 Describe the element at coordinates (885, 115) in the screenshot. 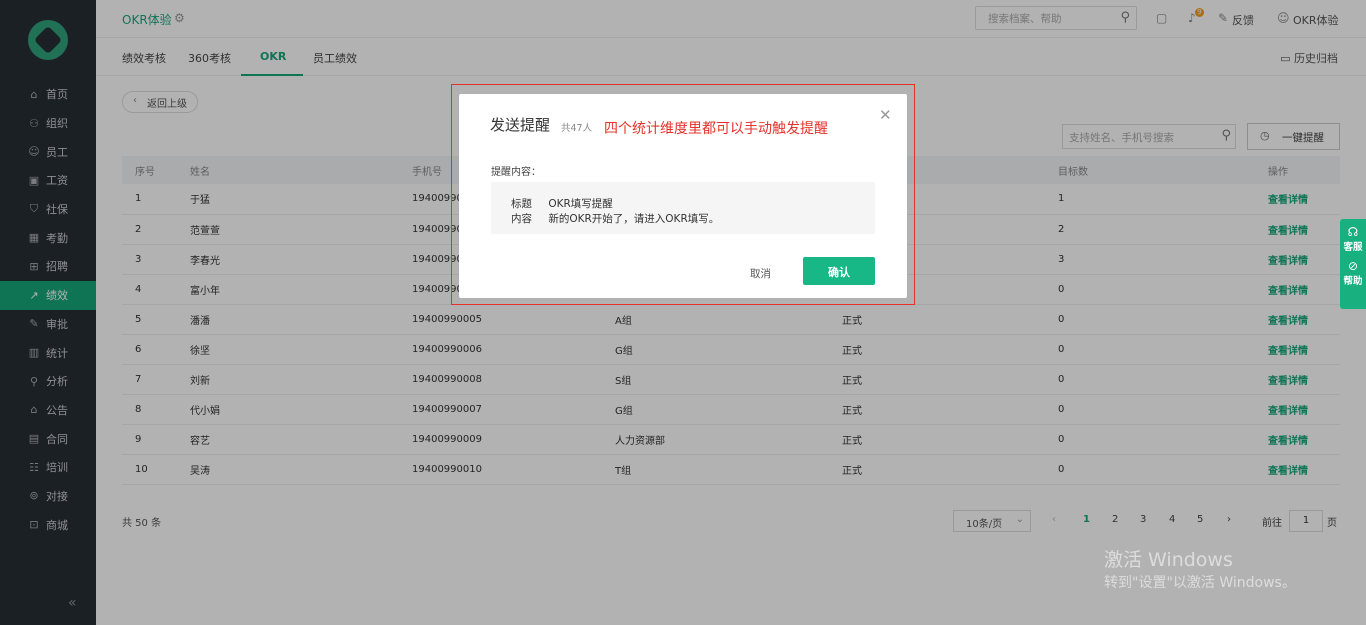

I see `close-icon: ✕` at that location.